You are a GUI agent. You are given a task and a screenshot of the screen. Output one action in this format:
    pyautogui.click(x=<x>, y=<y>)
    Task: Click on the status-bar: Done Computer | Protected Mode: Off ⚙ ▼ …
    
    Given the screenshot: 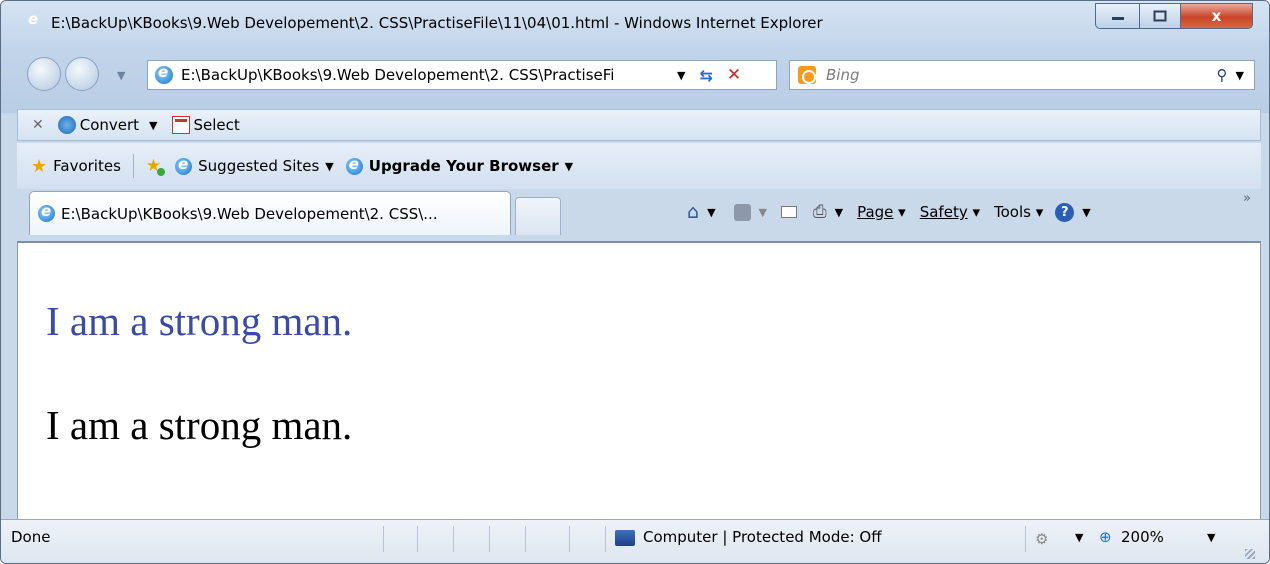 What is the action you would take?
    pyautogui.click(x=635, y=541)
    